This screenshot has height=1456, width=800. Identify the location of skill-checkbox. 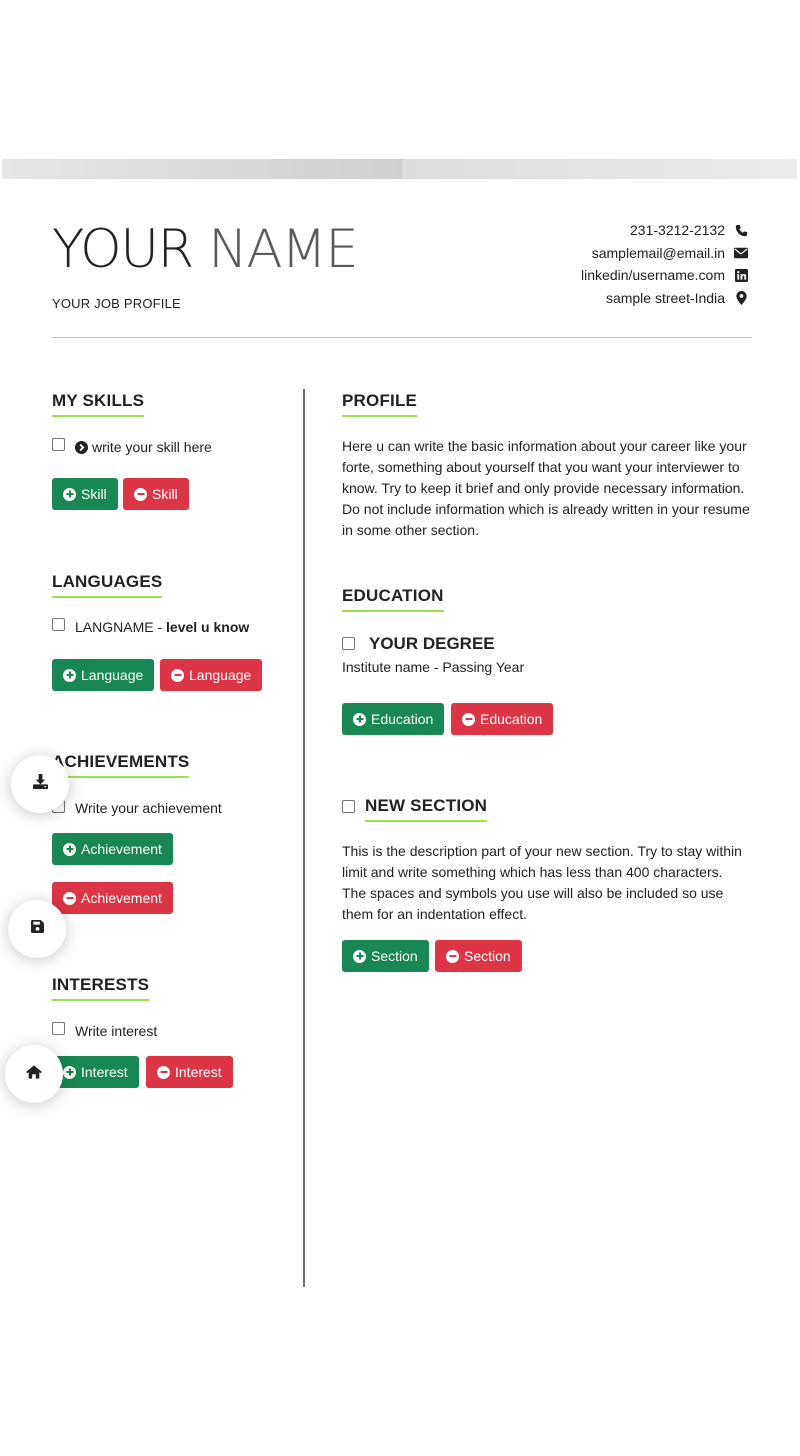
(58, 444).